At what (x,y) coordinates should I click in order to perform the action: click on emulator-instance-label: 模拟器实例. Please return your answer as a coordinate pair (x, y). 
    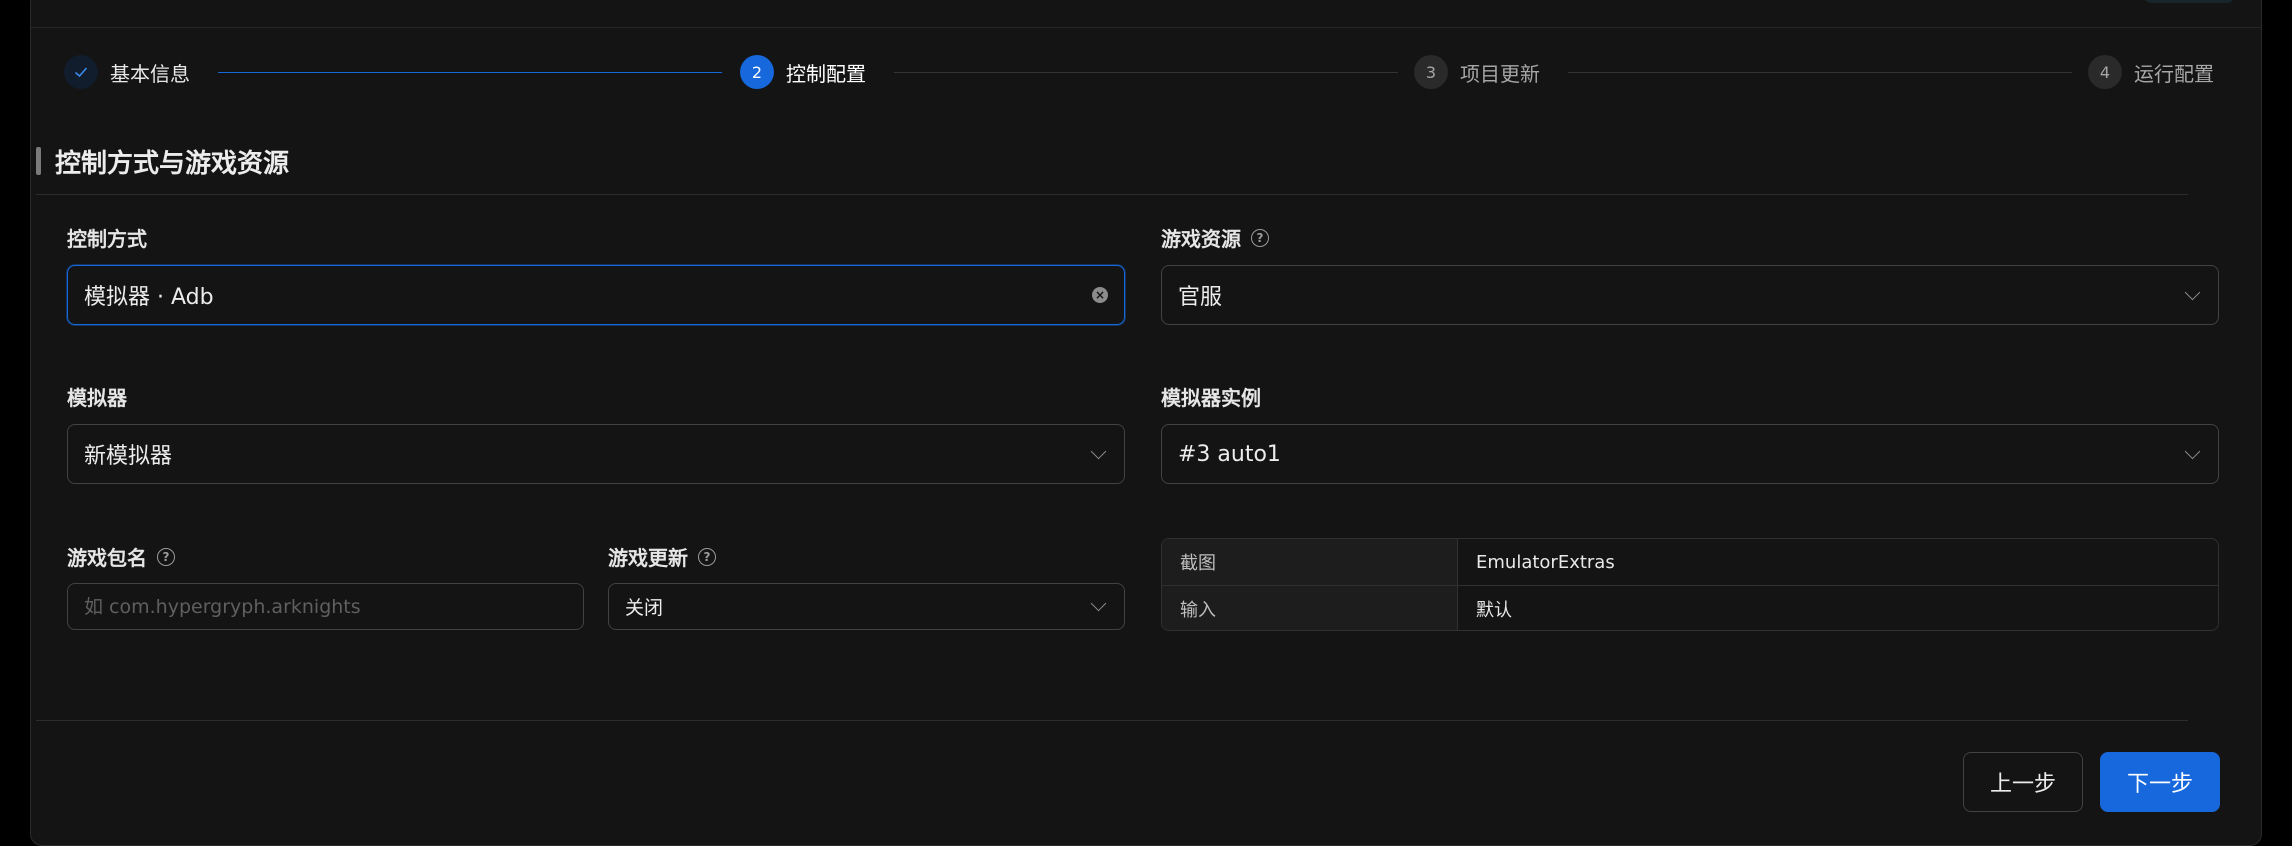
    Looking at the image, I should click on (1211, 396).